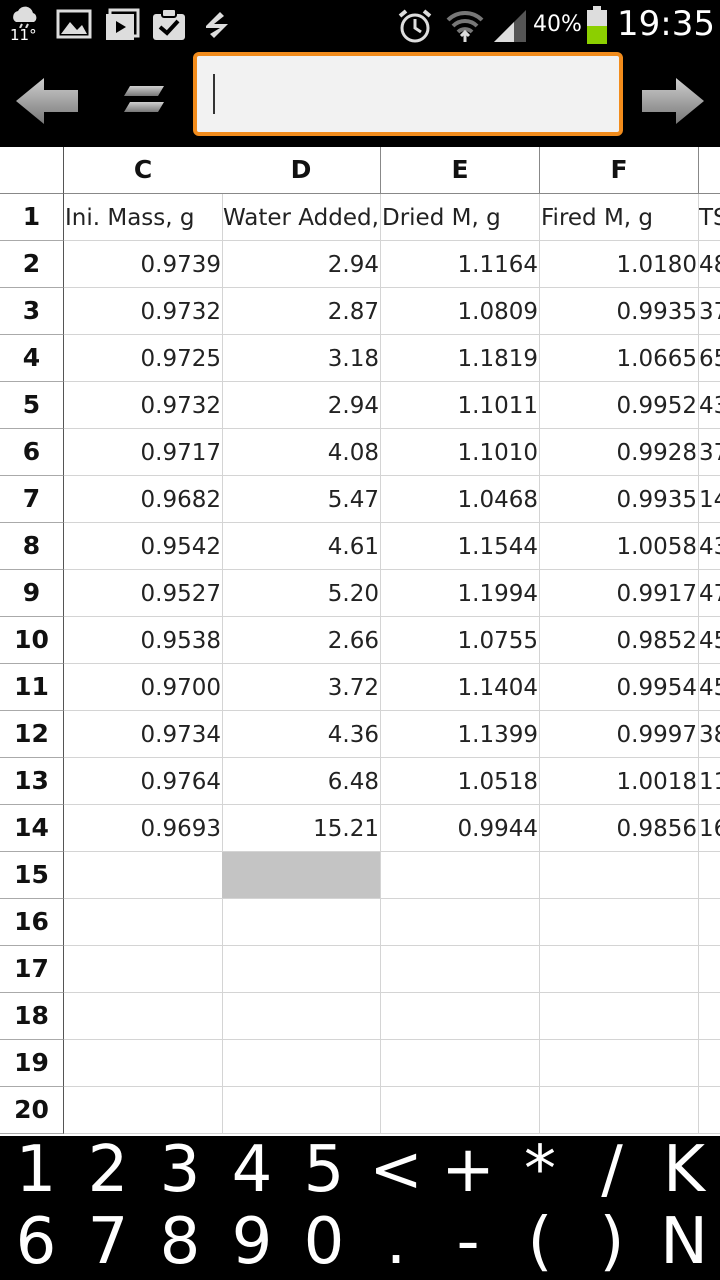  Describe the element at coordinates (301, 358) in the screenshot. I see `data-cell: 3.18` at that location.